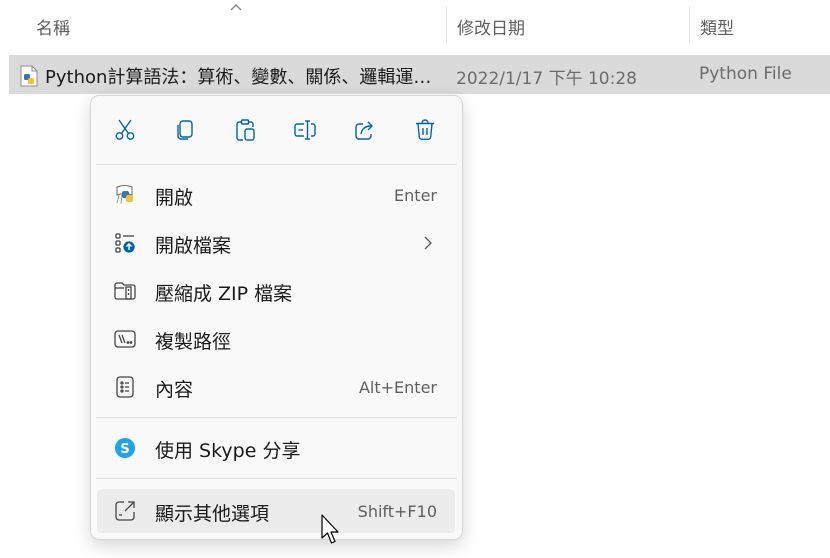 The height and width of the screenshot is (558, 830). I want to click on python-file-icon, so click(29, 76).